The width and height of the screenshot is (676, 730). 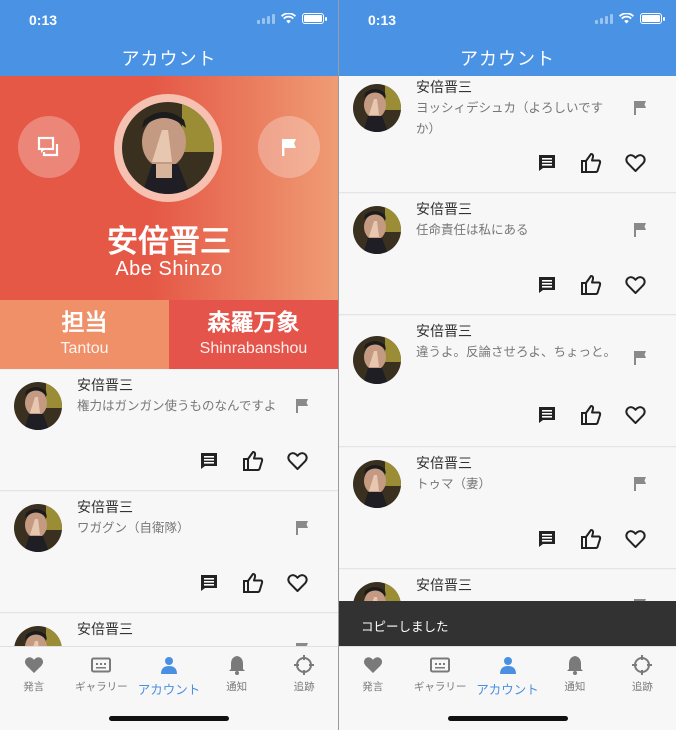 I want to click on tab-label: 追跡, so click(x=642, y=687).